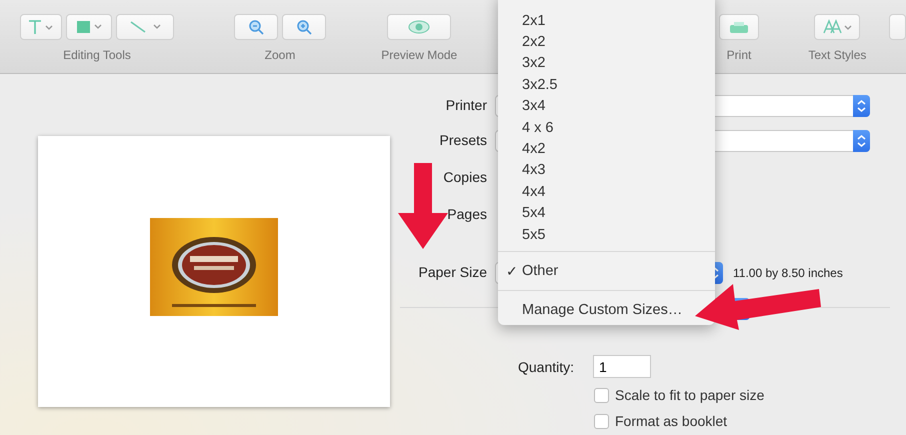 The width and height of the screenshot is (906, 435). I want to click on menu-item: 2x1, so click(522, 21).